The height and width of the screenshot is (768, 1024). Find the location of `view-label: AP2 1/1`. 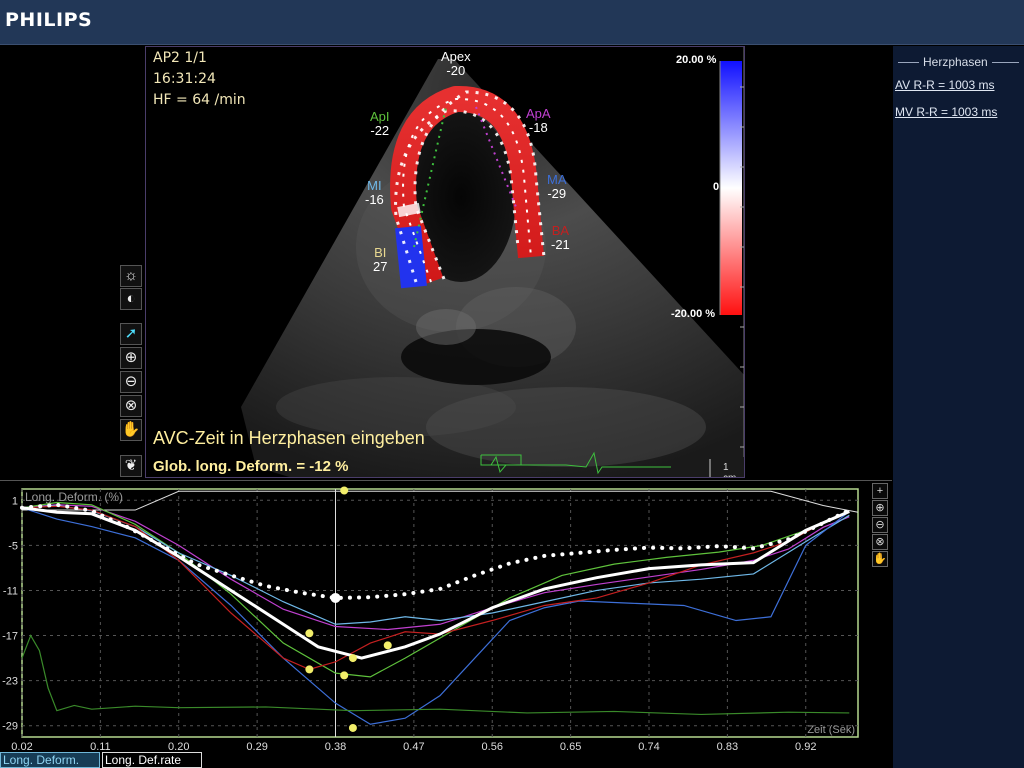

view-label: AP2 1/1 is located at coordinates (180, 58).